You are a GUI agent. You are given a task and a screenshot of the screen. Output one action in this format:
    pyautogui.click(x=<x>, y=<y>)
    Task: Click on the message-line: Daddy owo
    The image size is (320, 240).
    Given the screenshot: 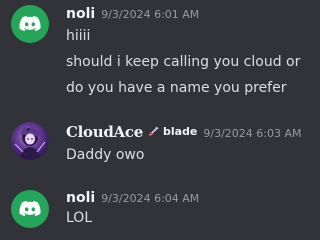 What is the action you would take?
    pyautogui.click(x=105, y=155)
    